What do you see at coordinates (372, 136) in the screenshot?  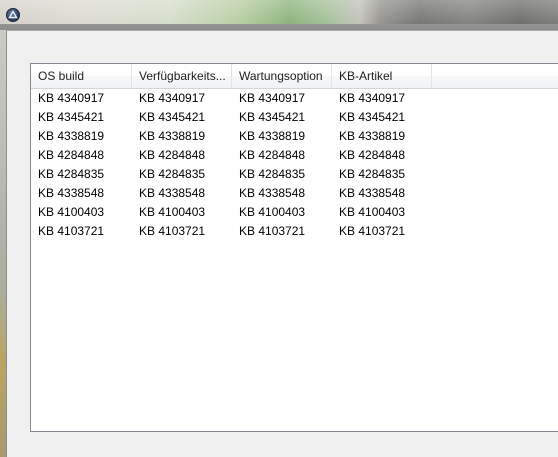 I see `cell-kb-article: KB 4338819` at bounding box center [372, 136].